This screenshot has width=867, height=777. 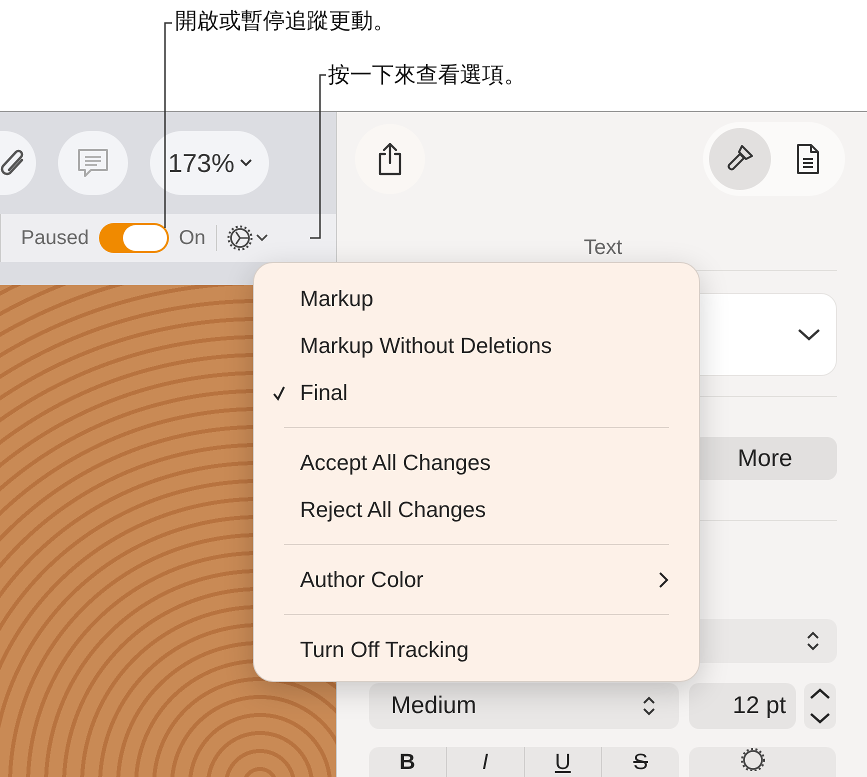 I want to click on on-label: On, so click(x=192, y=238).